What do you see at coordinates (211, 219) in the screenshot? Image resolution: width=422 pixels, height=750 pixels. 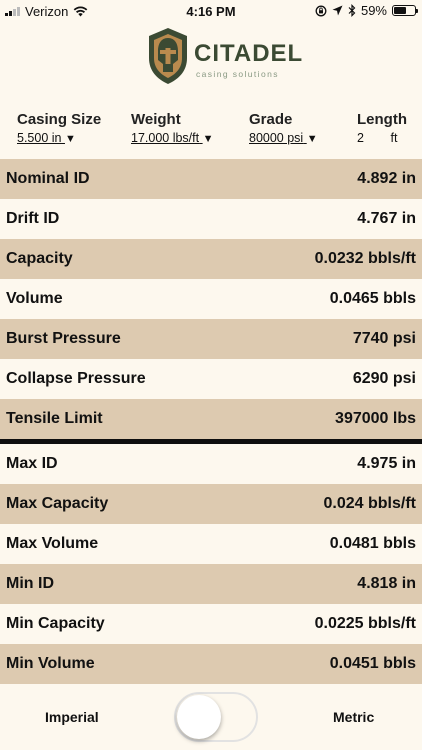 I see `result-row-drift-id: Drift ID 4.767 in` at bounding box center [211, 219].